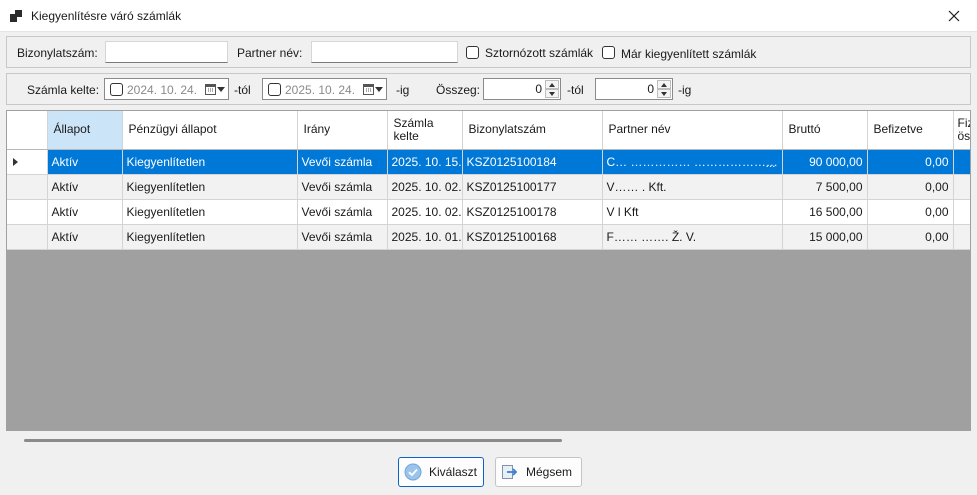  What do you see at coordinates (689, 54) in the screenshot?
I see `settled-invoices-label: Már kiegyenlített számlák` at bounding box center [689, 54].